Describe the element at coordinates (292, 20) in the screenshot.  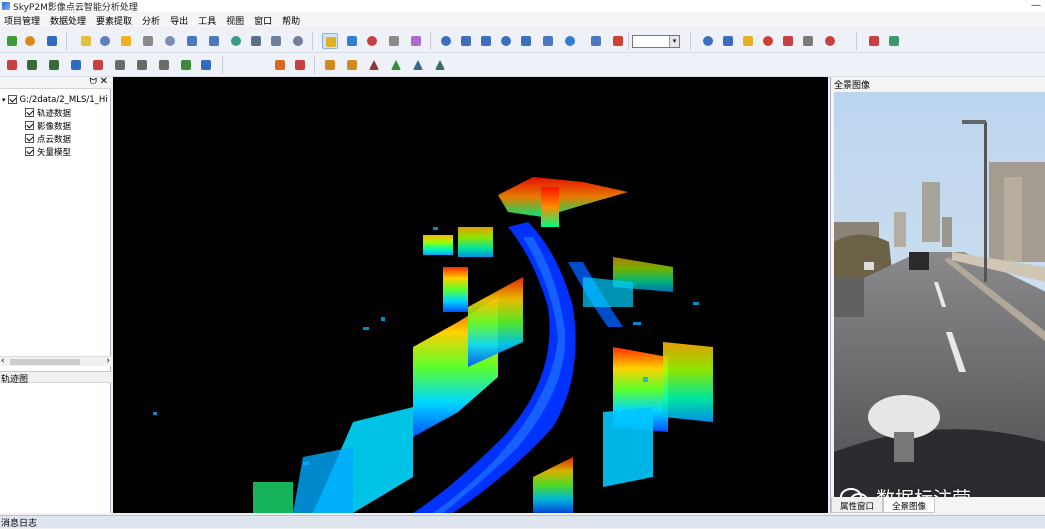
I see `menu-help: 帮助` at that location.